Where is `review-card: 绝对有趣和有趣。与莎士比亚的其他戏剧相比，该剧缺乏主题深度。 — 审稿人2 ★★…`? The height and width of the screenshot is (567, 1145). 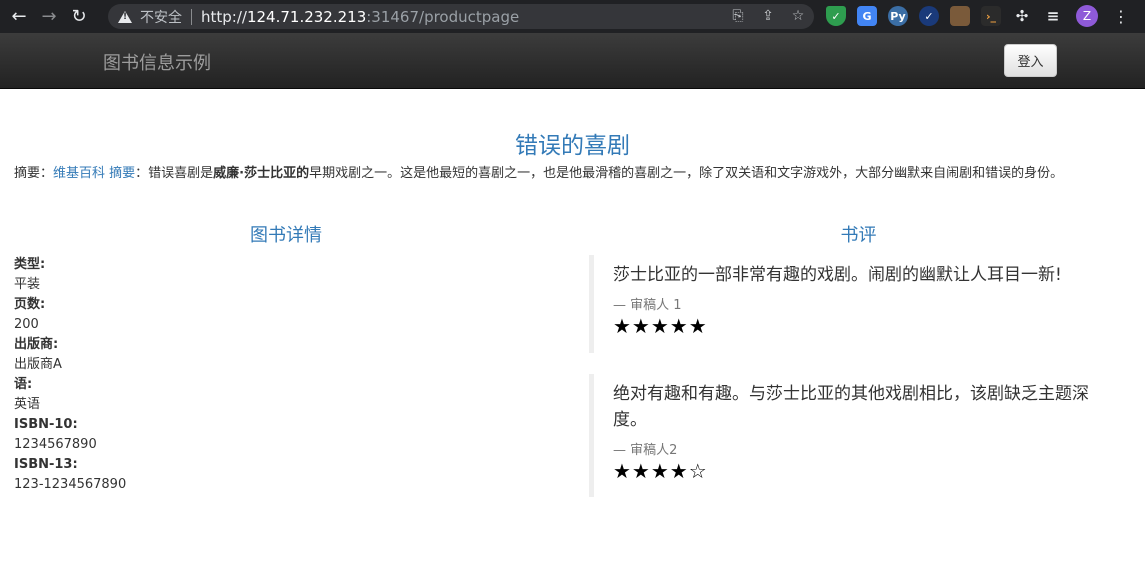 review-card: 绝对有趣和有趣。与莎士比亚的其他戏剧相比，该剧缺乏主题深度。 — 审稿人2 ★★… is located at coordinates (854, 435).